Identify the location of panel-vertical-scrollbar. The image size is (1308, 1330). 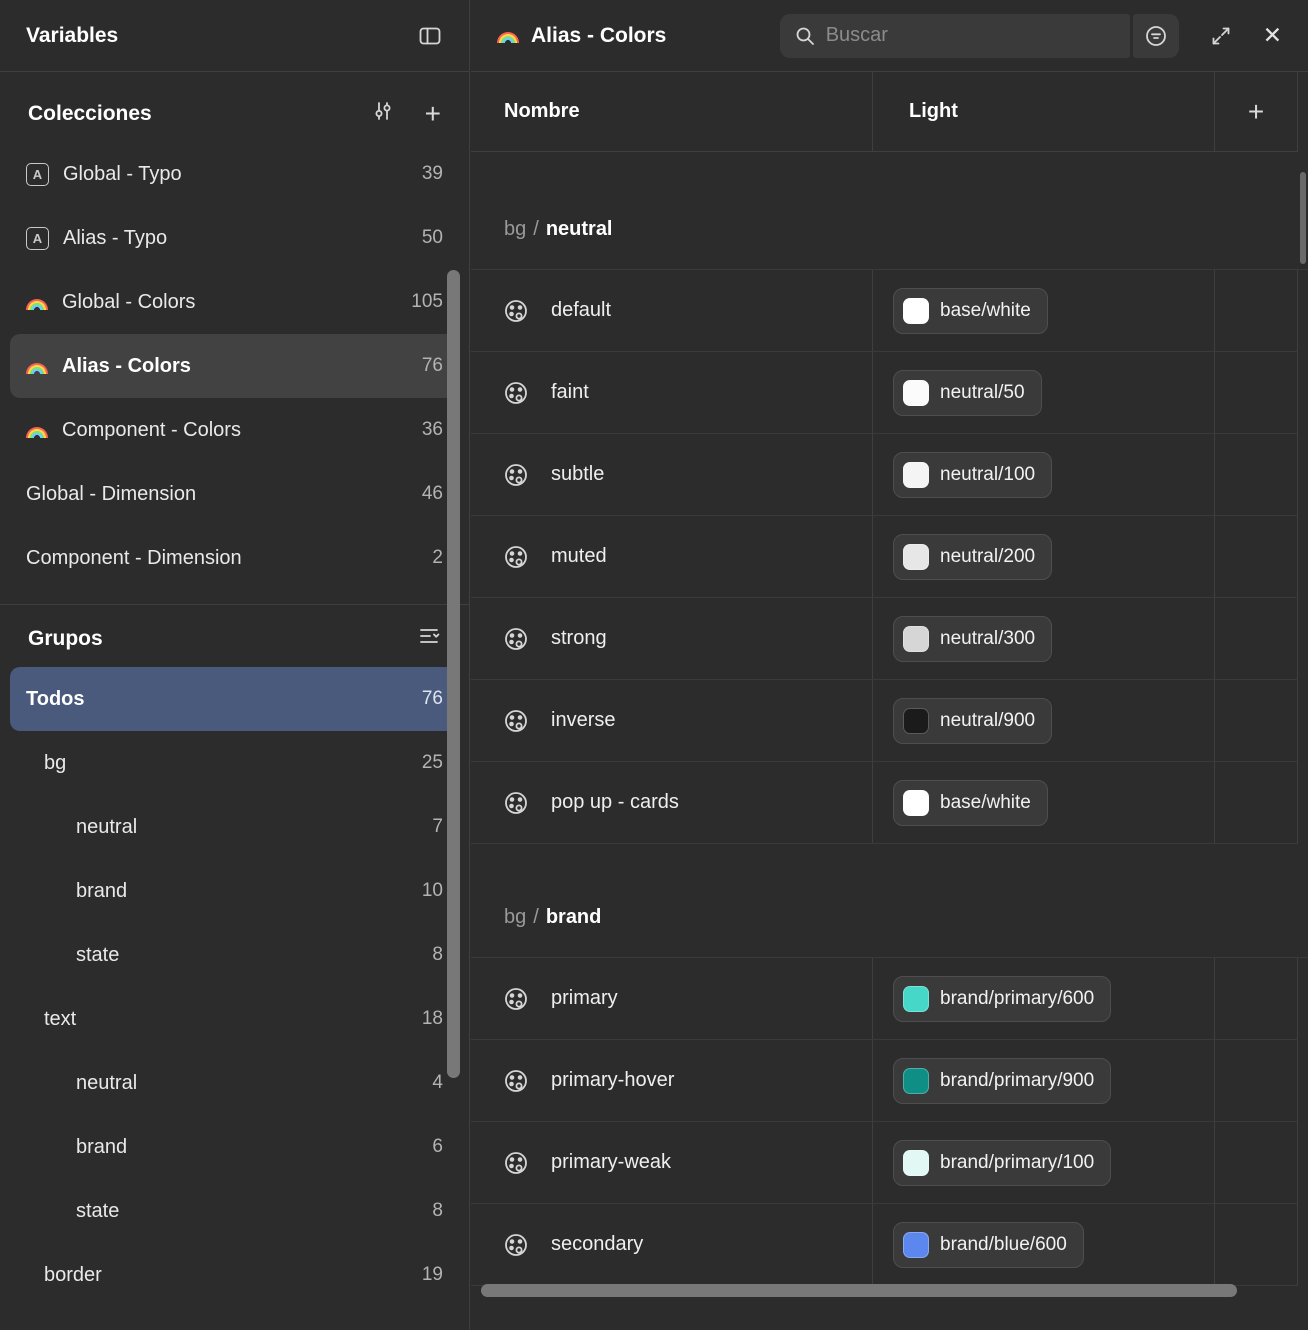
(1303, 218).